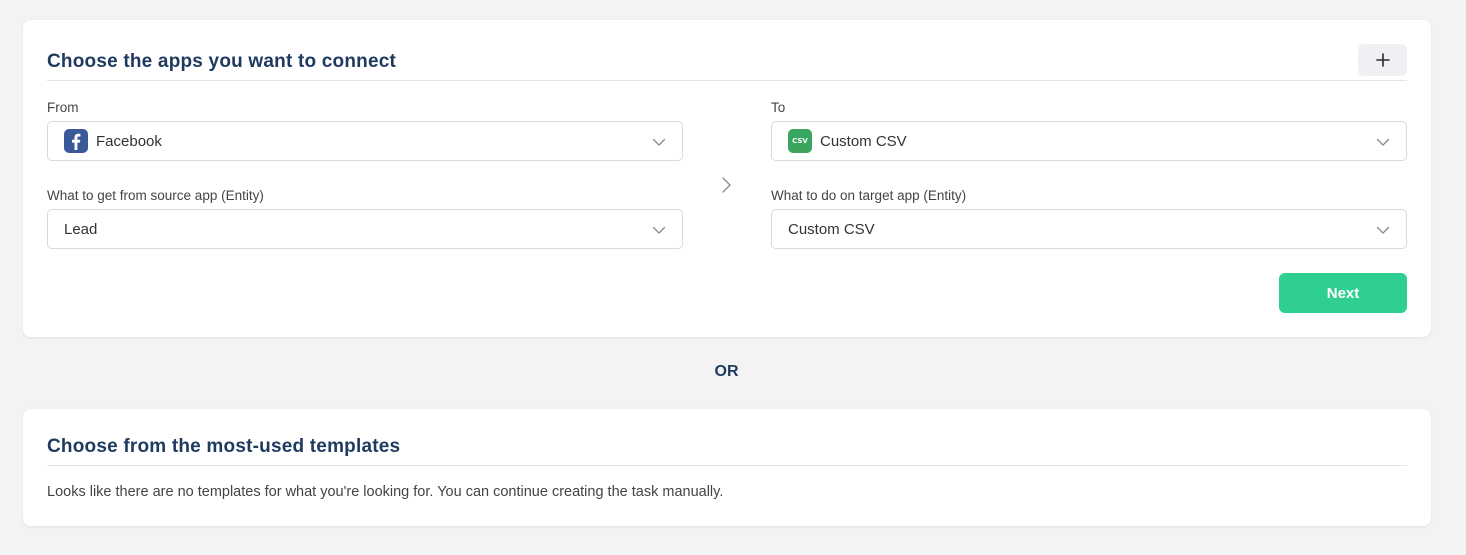 The image size is (1466, 555). What do you see at coordinates (726, 185) in the screenshot?
I see `chevron-right-icon` at bounding box center [726, 185].